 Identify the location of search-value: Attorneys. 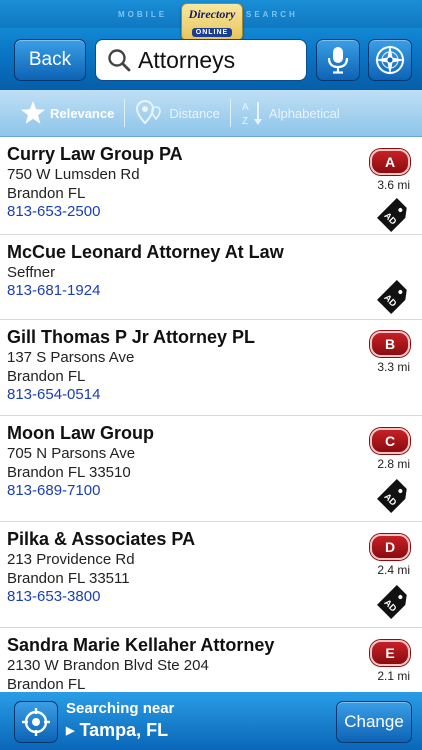
(187, 59).